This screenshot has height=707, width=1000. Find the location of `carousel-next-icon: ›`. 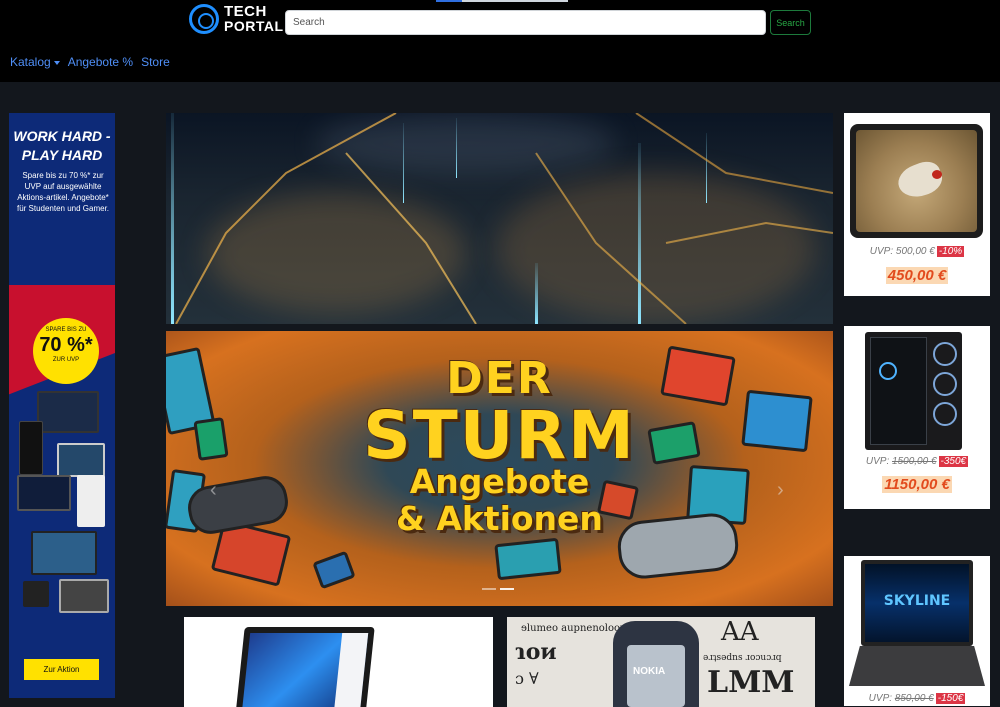

carousel-next-icon: › is located at coordinates (780, 490).